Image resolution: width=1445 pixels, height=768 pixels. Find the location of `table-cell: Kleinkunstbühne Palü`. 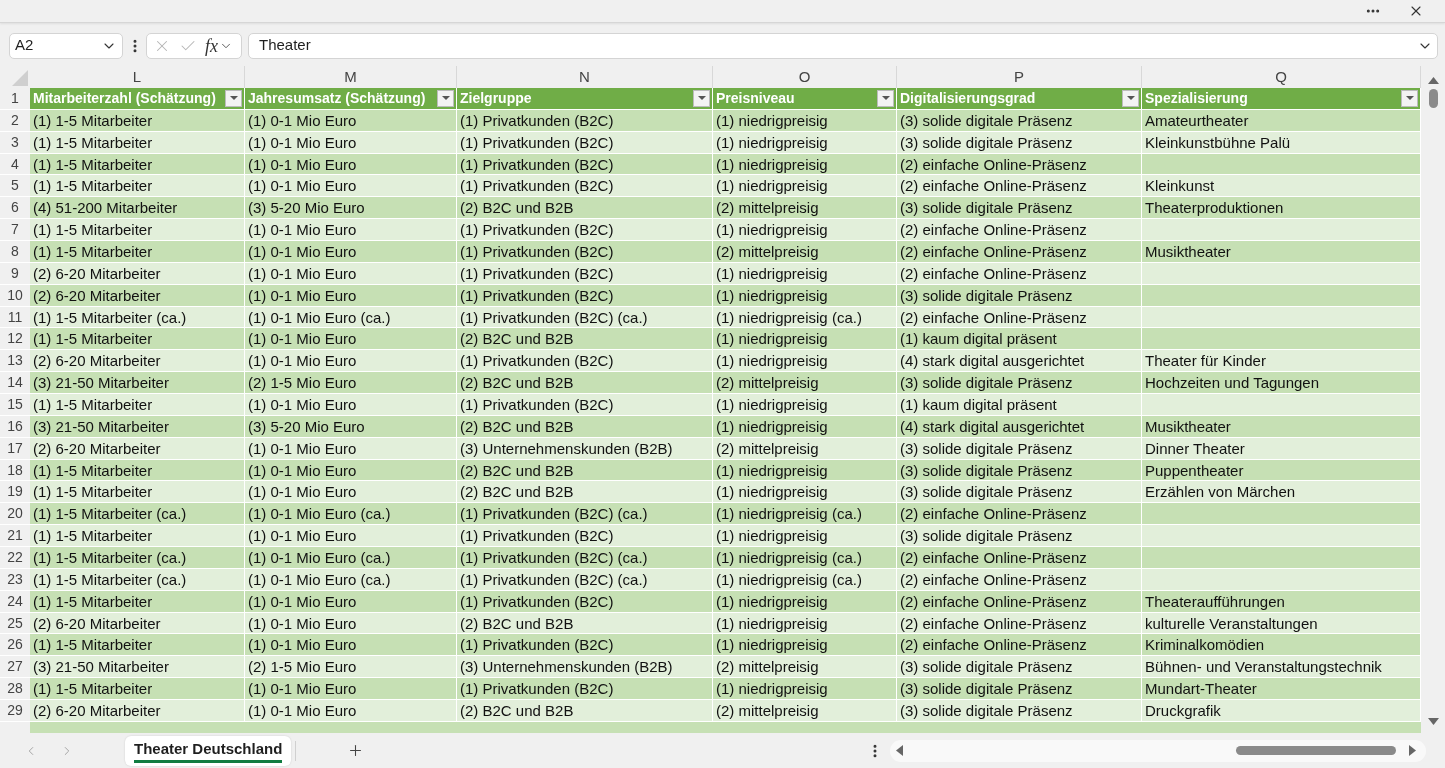

table-cell: Kleinkunstbühne Palü is located at coordinates (1281, 142).